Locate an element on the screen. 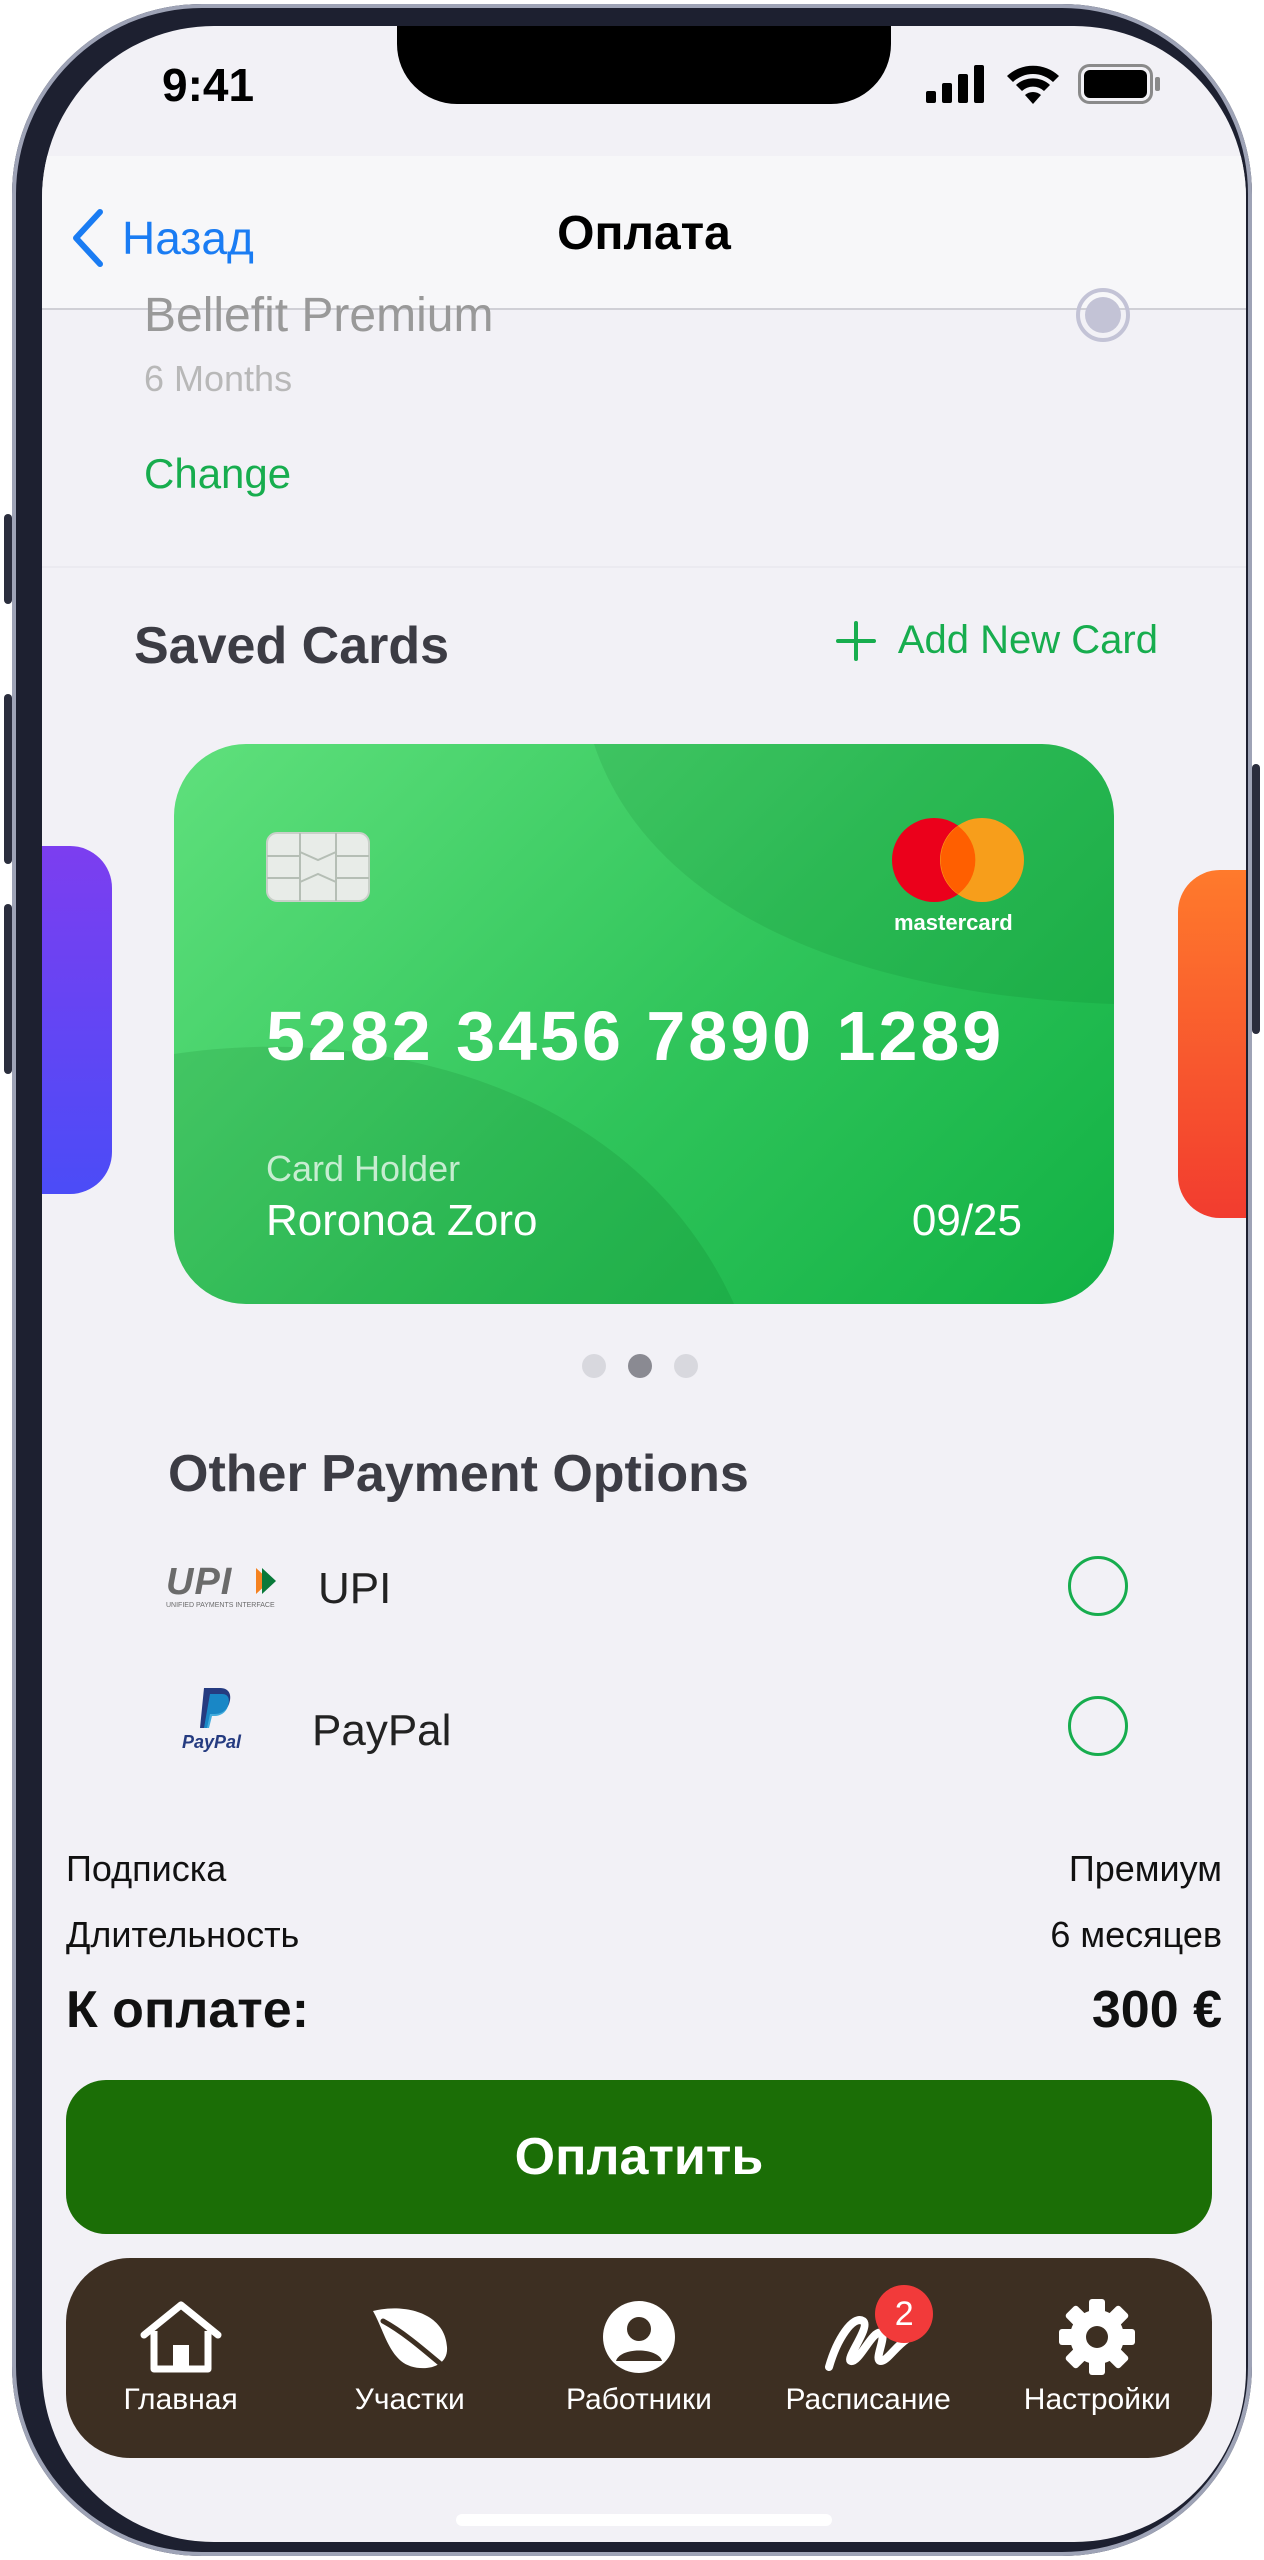 The width and height of the screenshot is (1264, 2560). card-chip-icon is located at coordinates (318, 867).